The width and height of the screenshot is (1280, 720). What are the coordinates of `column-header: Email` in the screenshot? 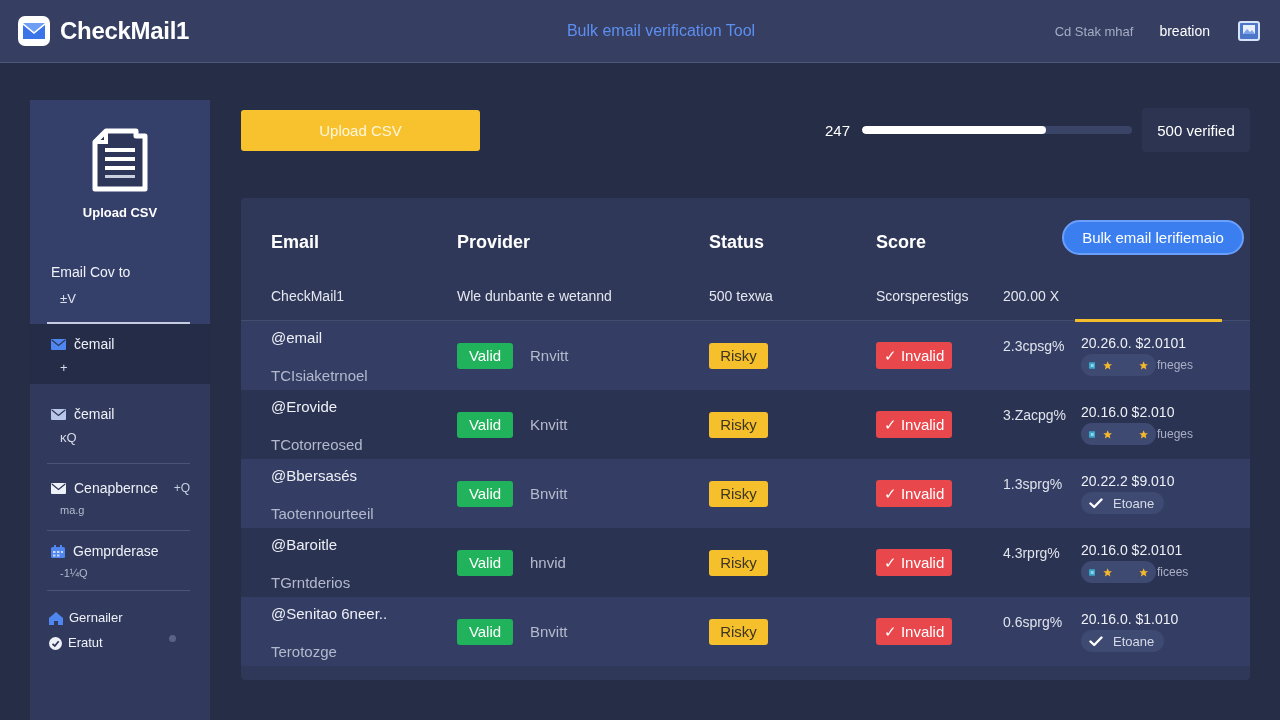 It's located at (296, 242).